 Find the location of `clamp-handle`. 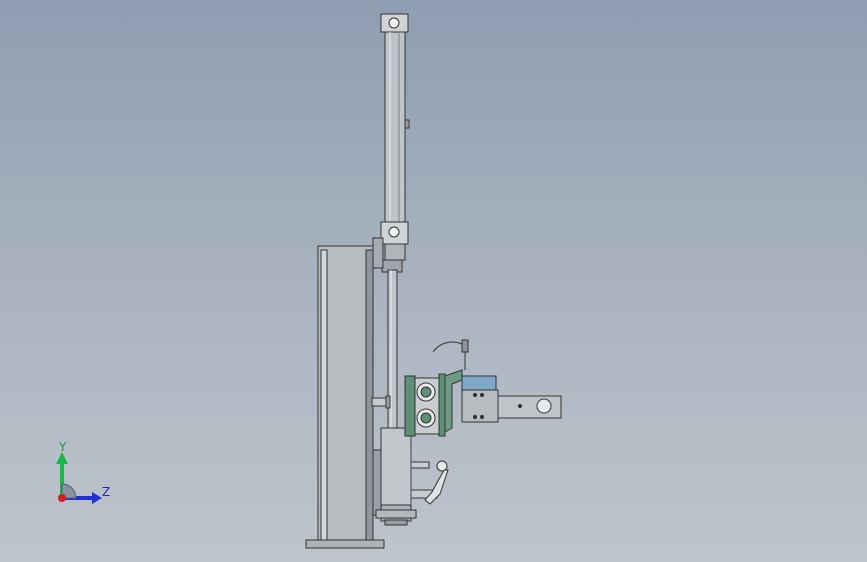

clamp-handle is located at coordinates (429, 465).